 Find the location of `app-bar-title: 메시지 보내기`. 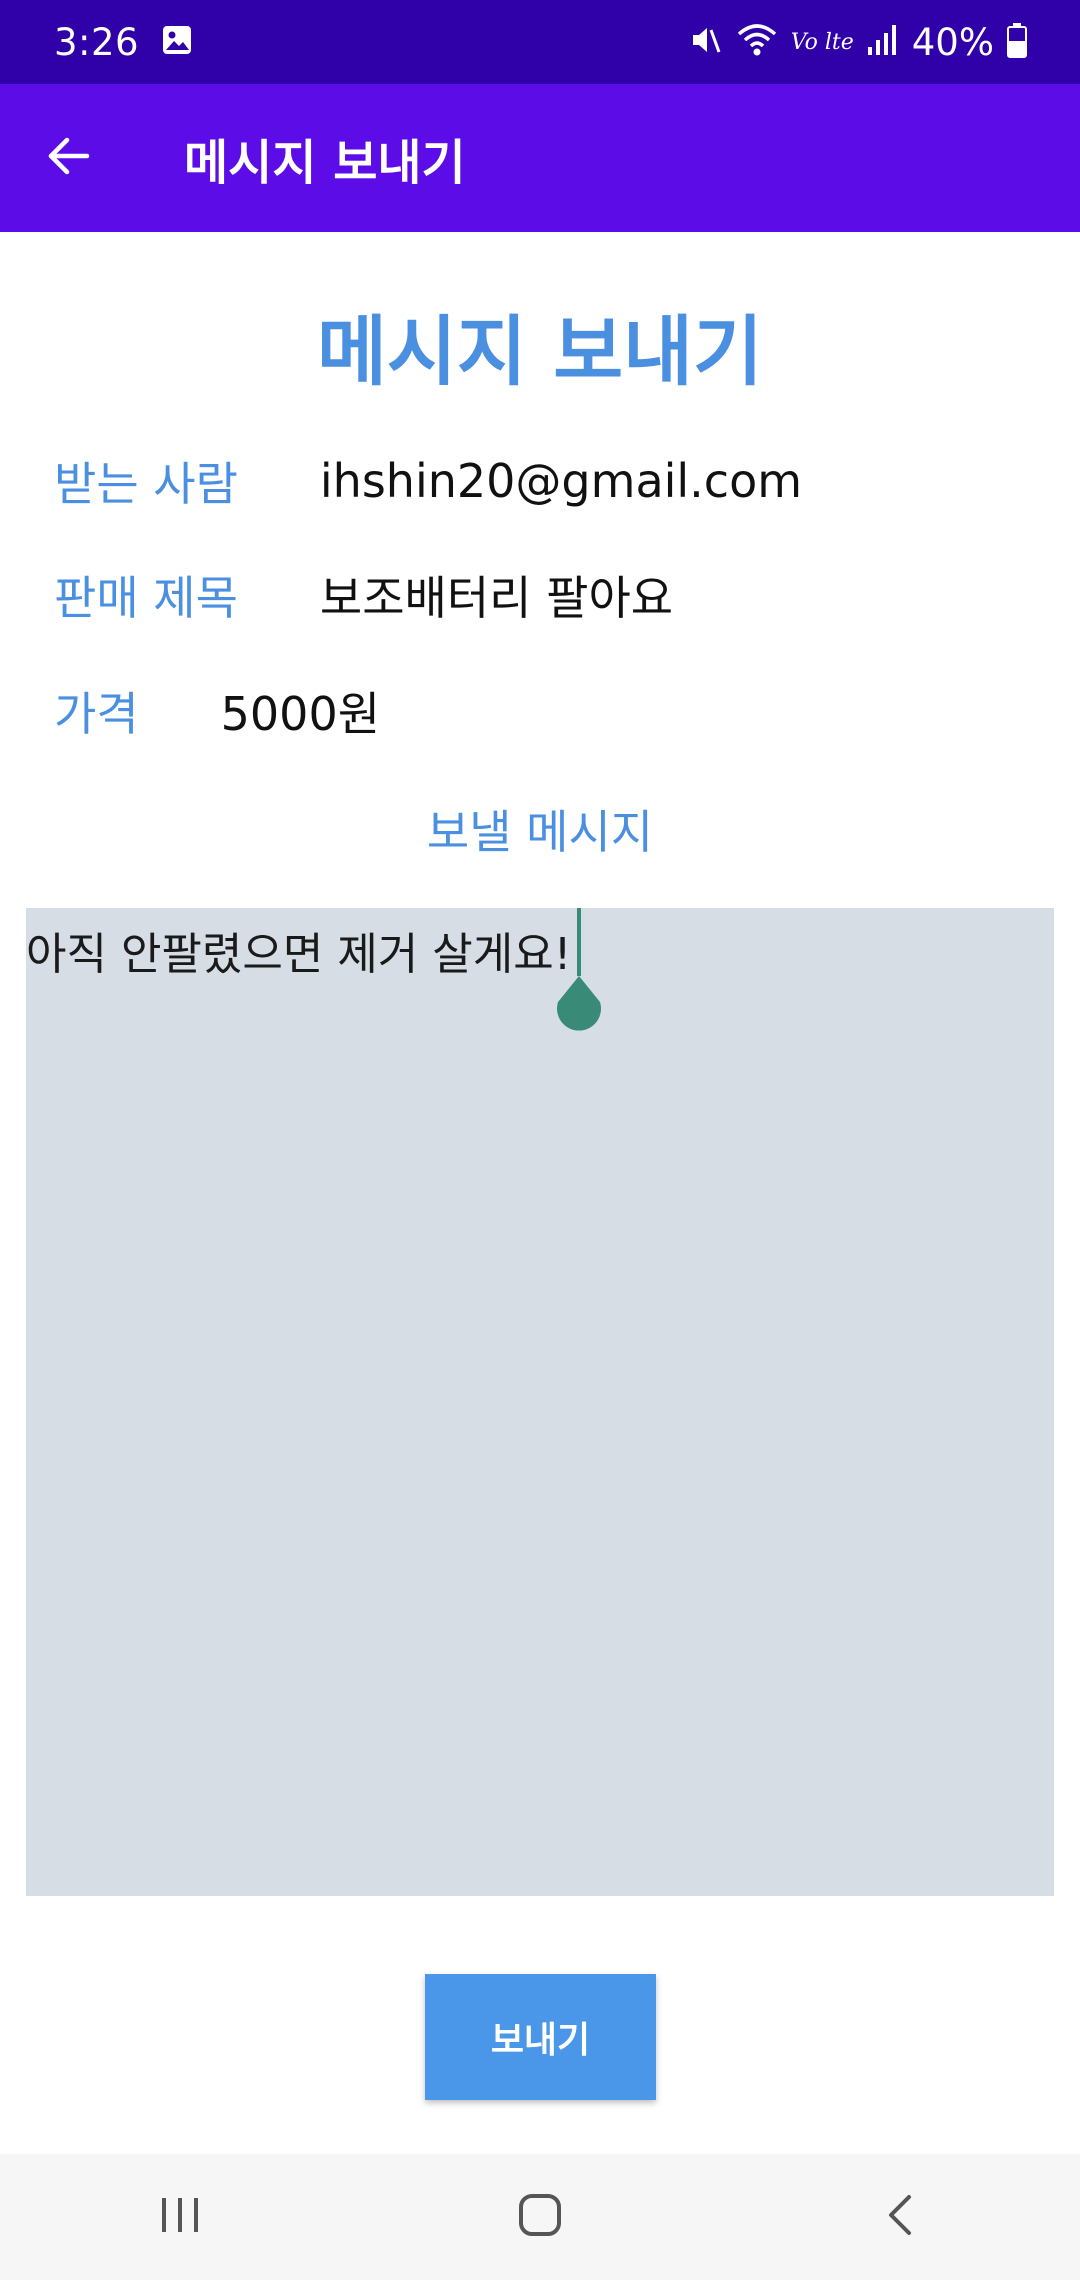

app-bar-title: 메시지 보내기 is located at coordinates (325, 163).